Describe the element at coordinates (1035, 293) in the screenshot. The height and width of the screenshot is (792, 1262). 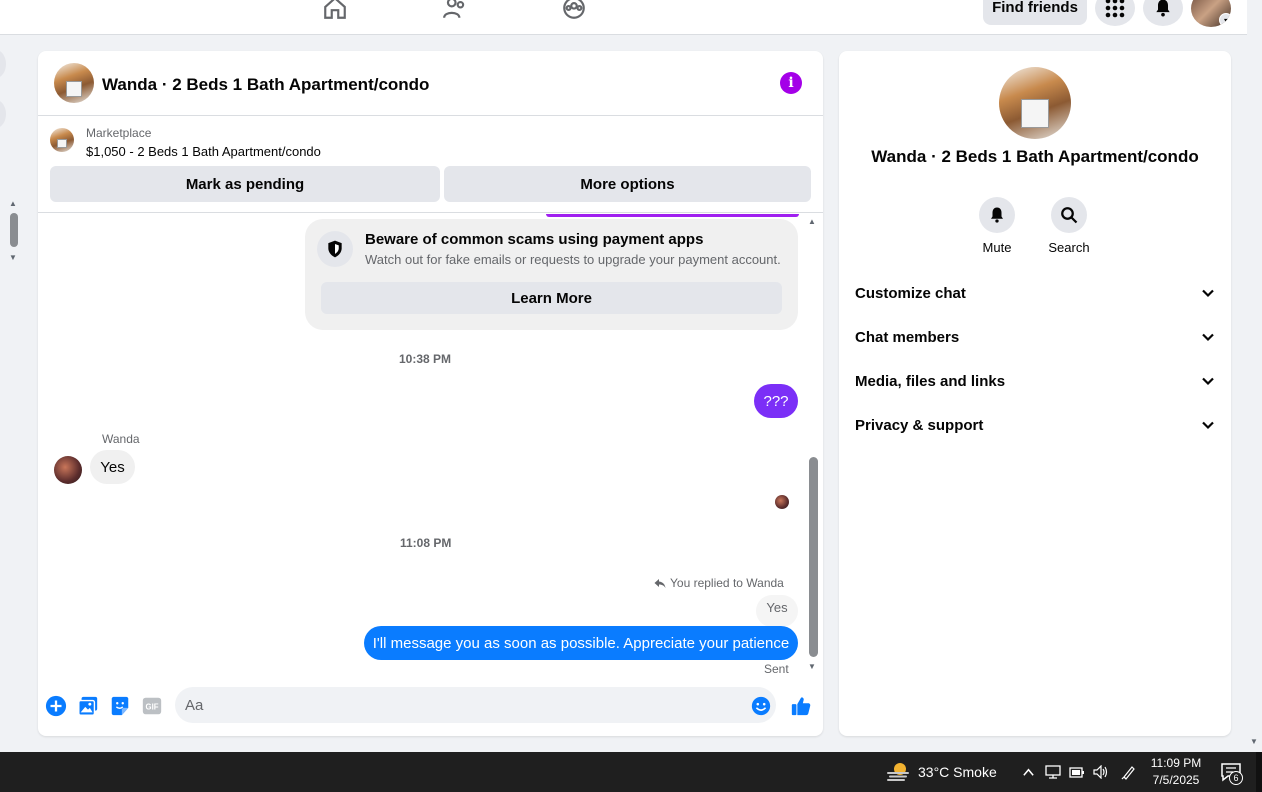
I see `customize-chat-row: Customize chat` at that location.